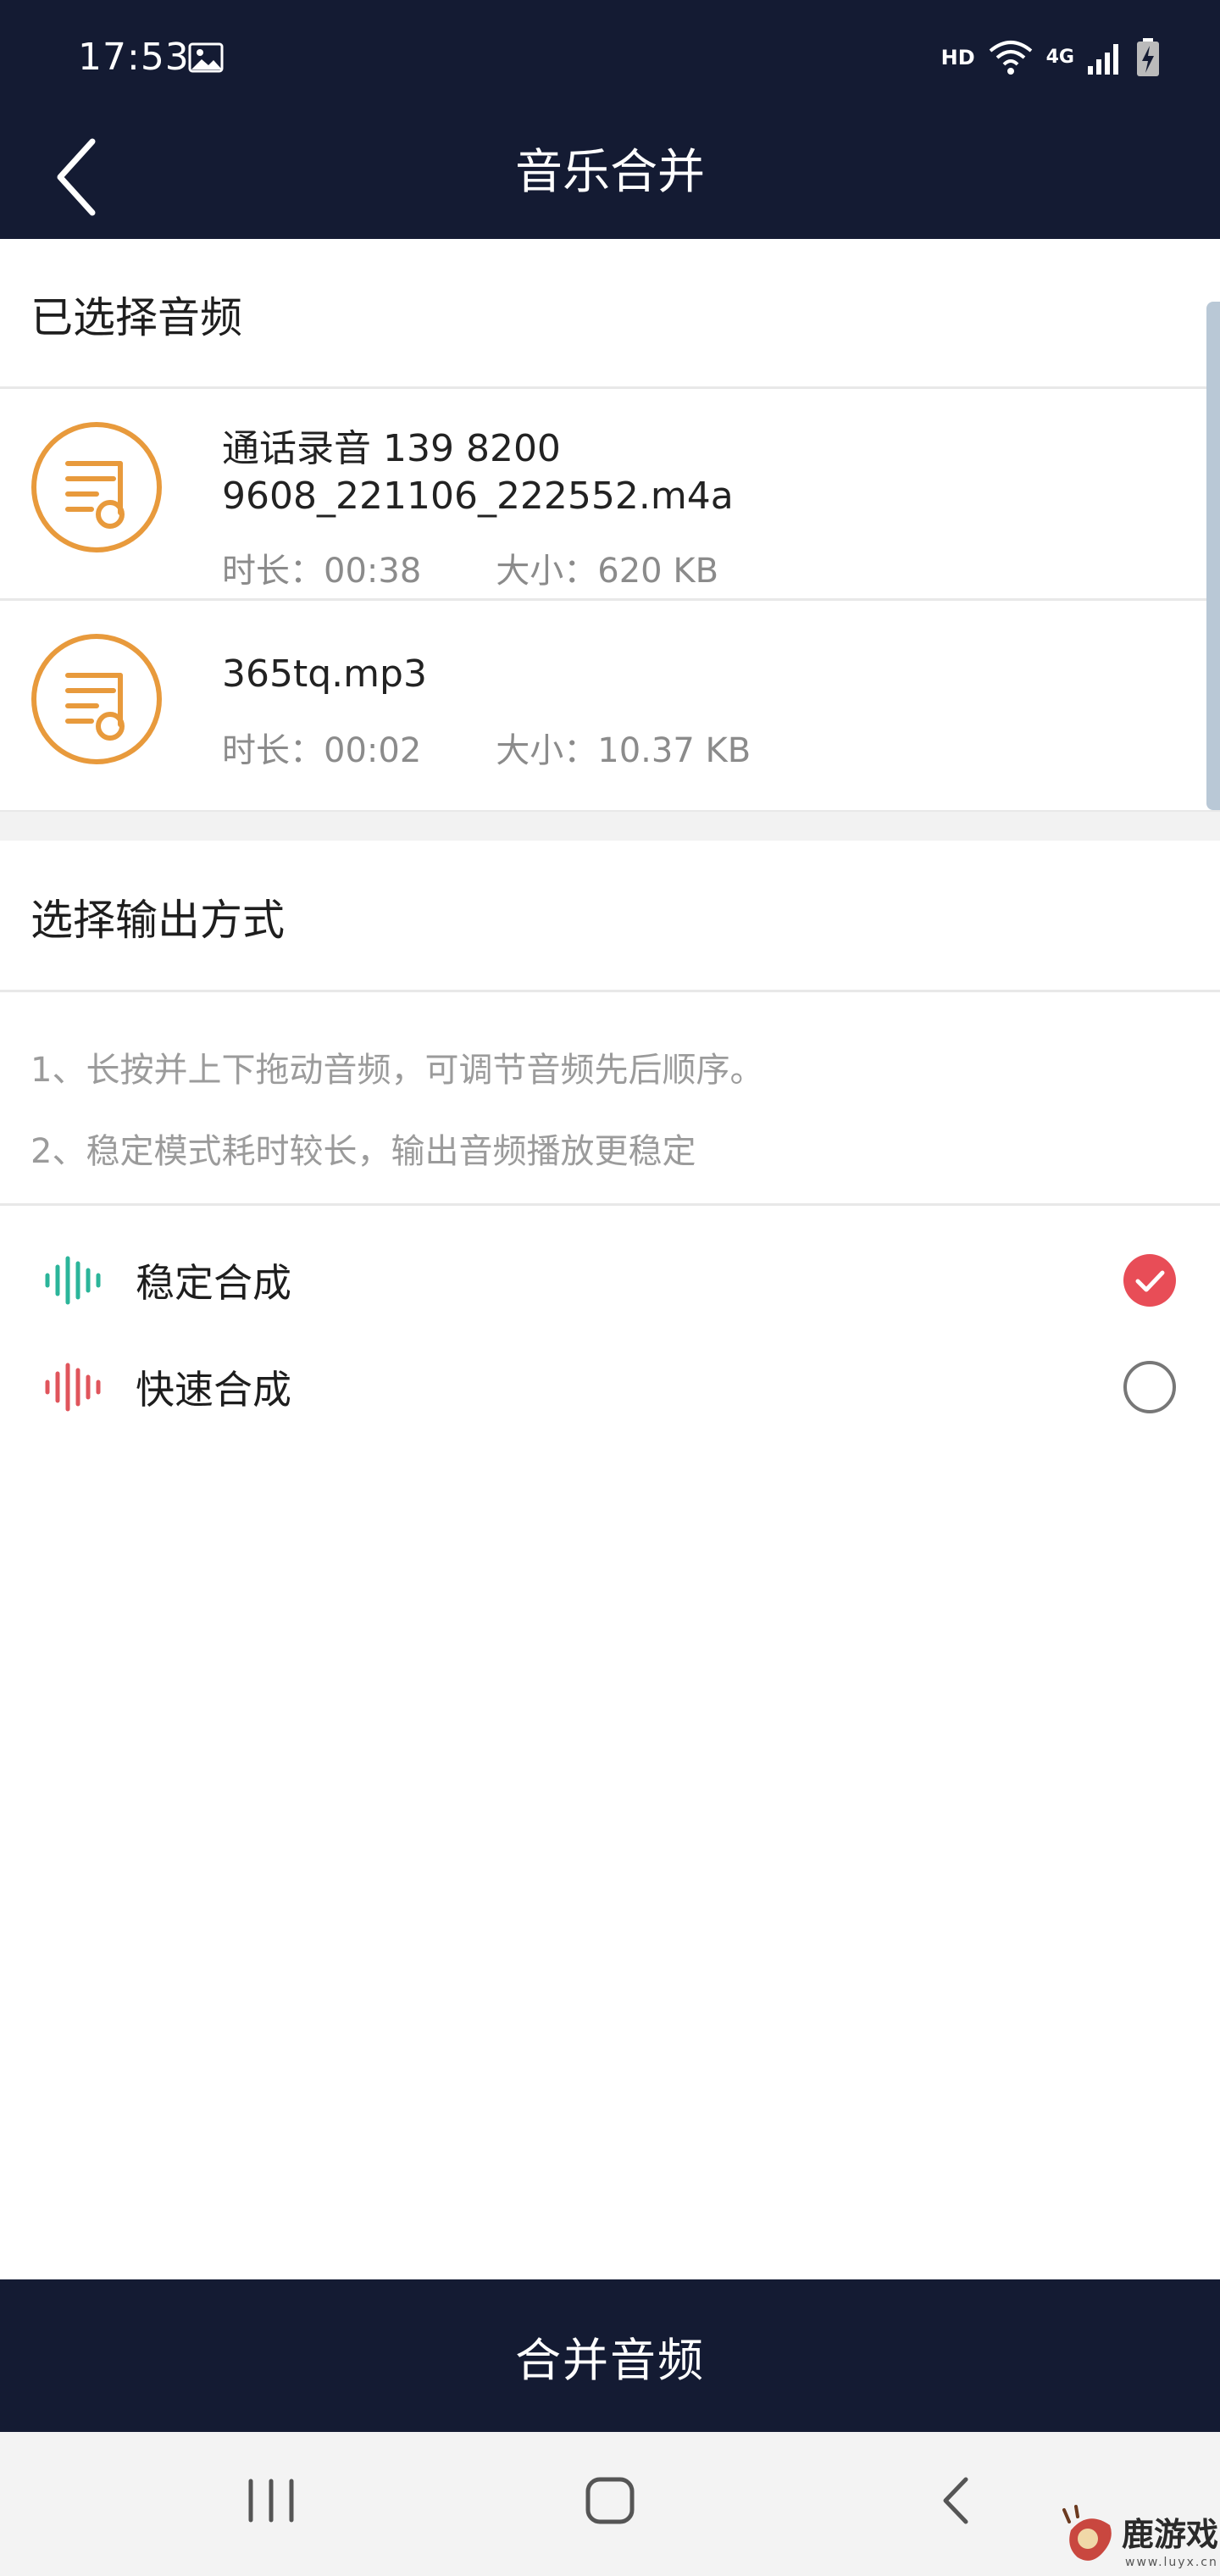 The height and width of the screenshot is (2576, 1220). I want to click on deer-logo-icon, so click(1087, 2533).